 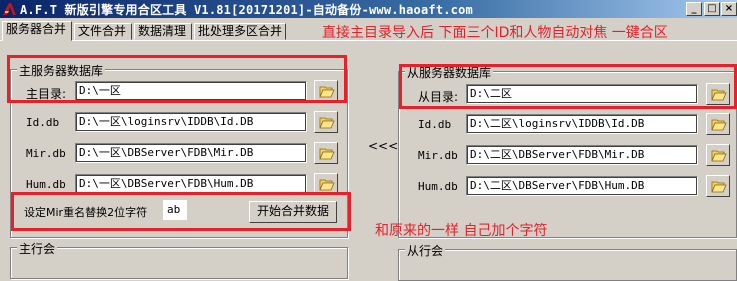 I want to click on maximize-icon: □, so click(x=712, y=8).